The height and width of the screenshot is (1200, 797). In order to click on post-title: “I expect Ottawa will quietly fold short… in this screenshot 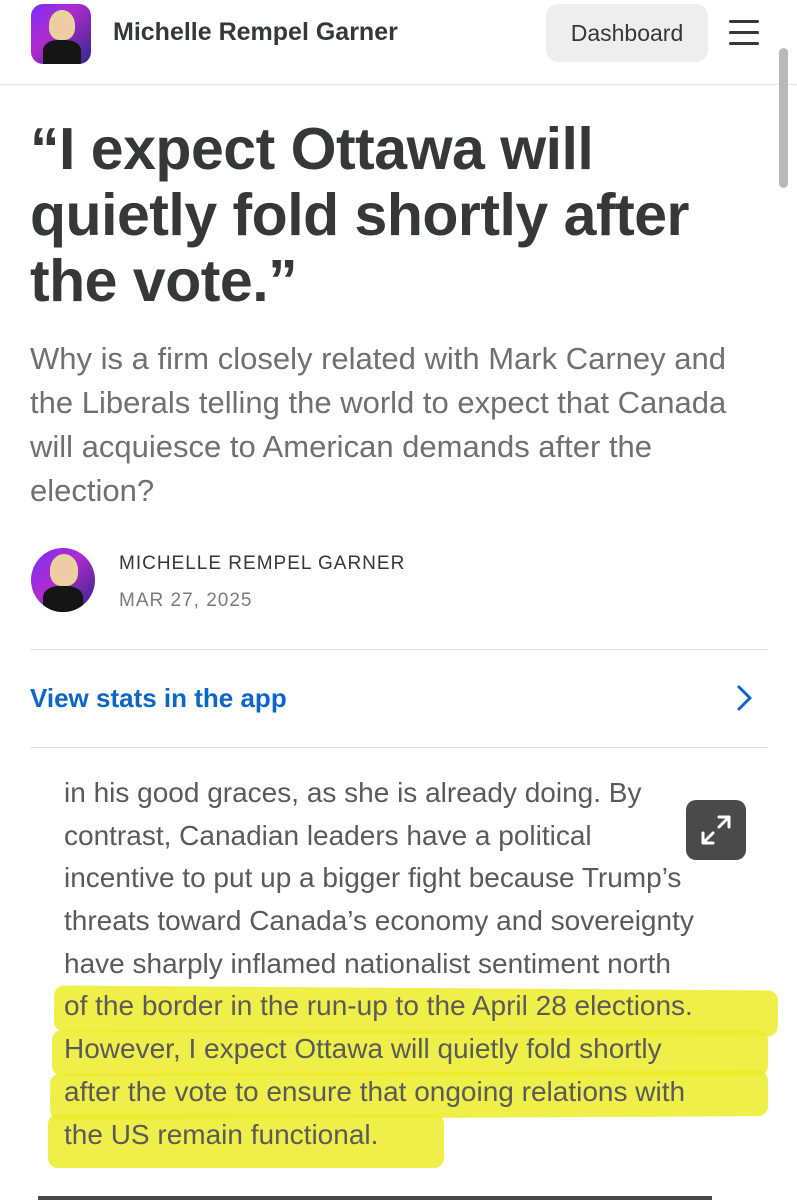, I will do `click(360, 215)`.